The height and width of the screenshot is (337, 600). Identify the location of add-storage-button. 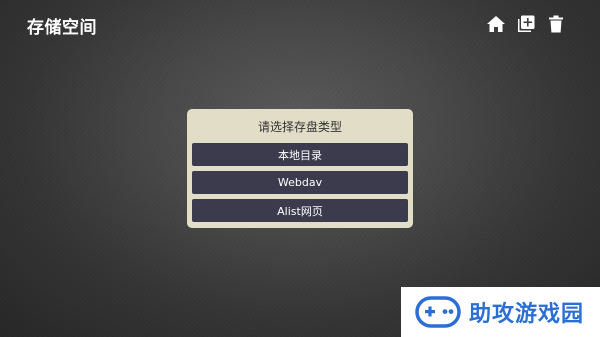
(526, 24).